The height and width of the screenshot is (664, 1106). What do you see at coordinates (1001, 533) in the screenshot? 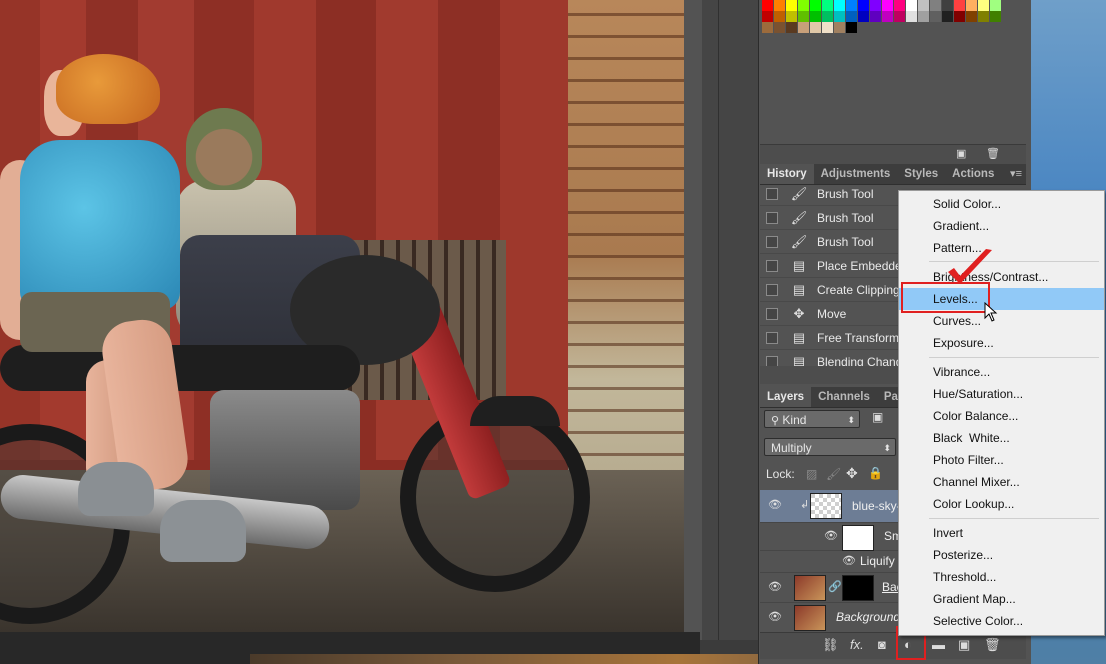
I see `menu-item-invert: Invert` at bounding box center [1001, 533].